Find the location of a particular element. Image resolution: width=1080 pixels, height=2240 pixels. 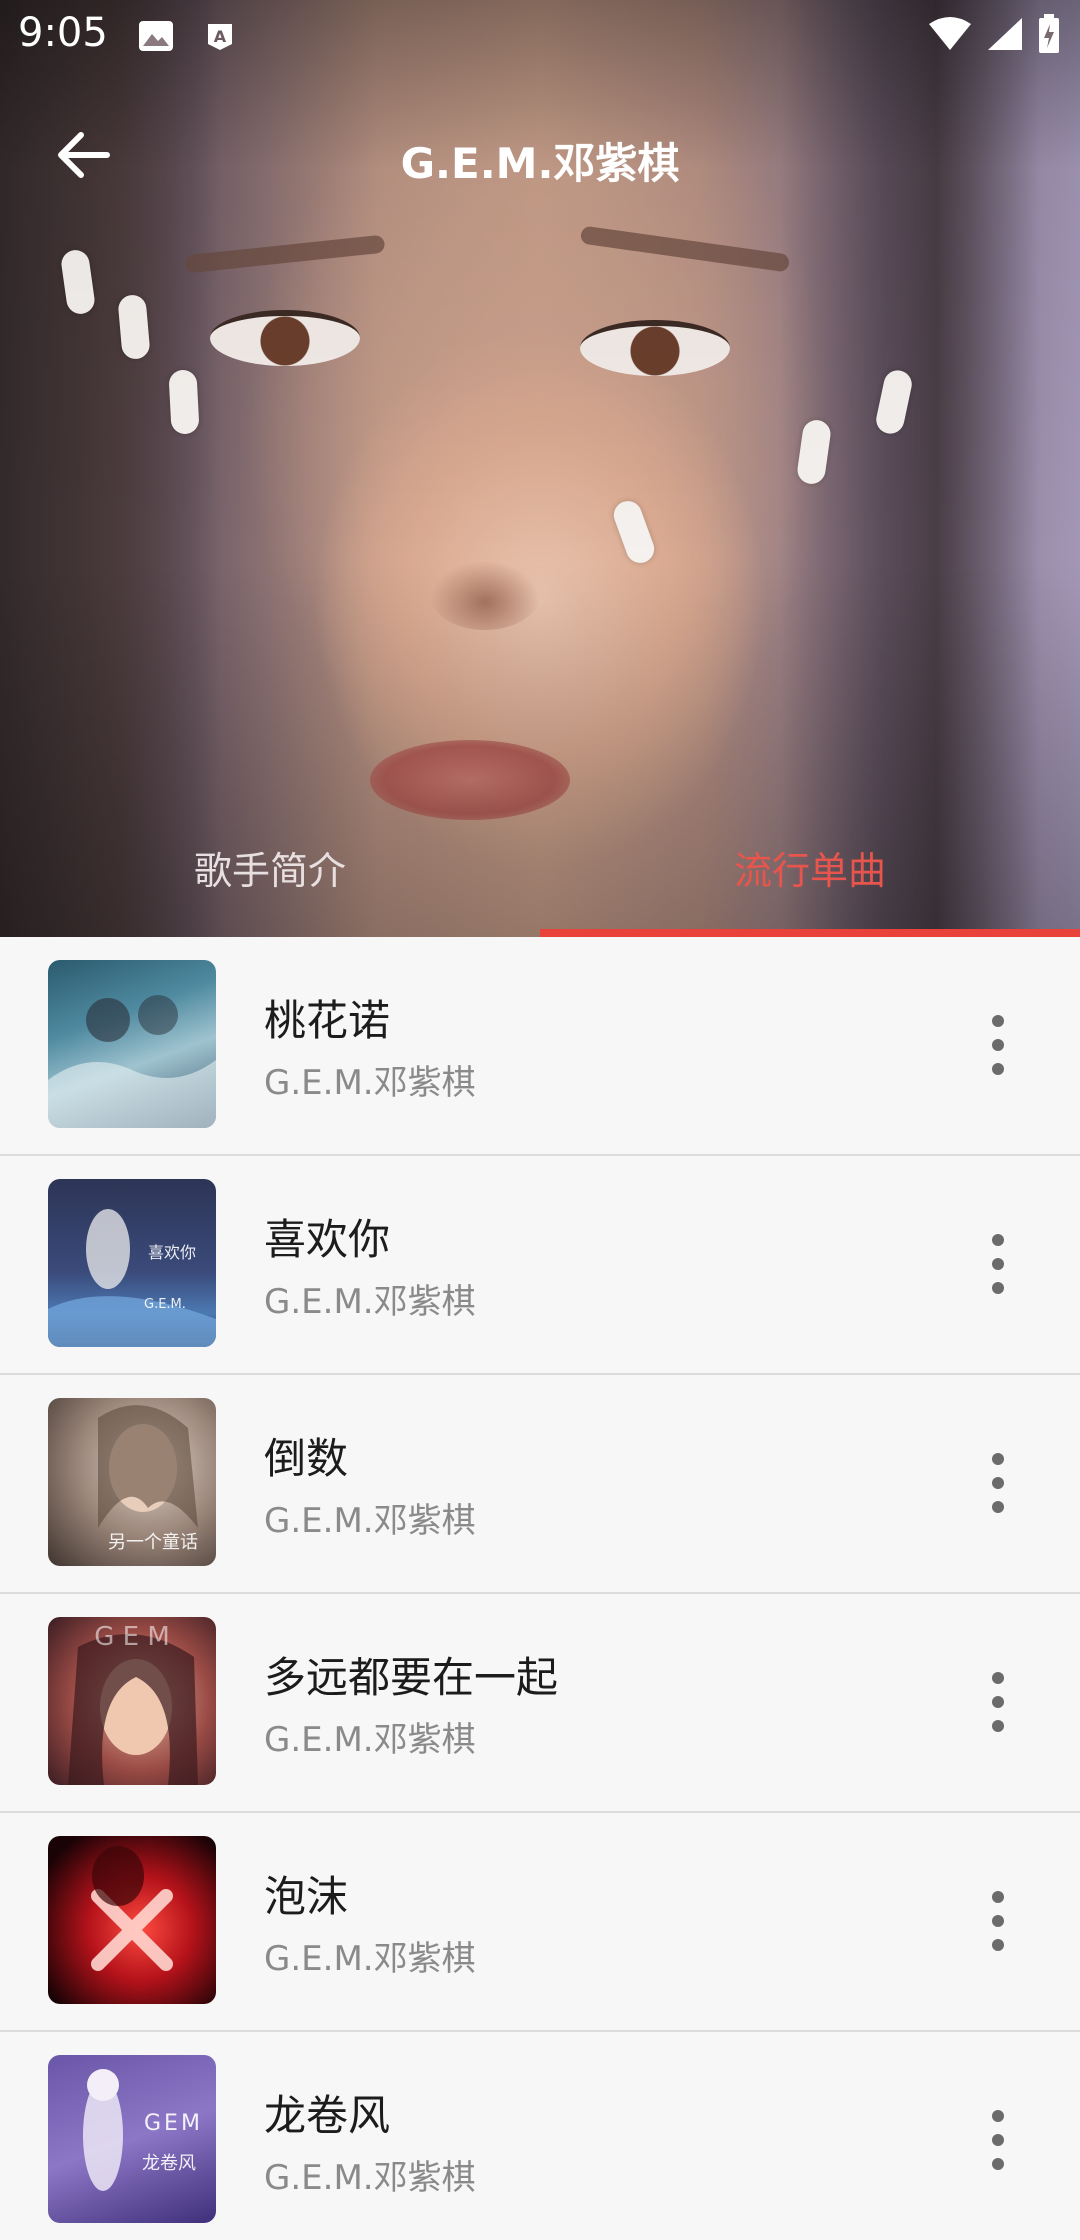

song-title: 多远都要在一起 is located at coordinates (411, 1677).